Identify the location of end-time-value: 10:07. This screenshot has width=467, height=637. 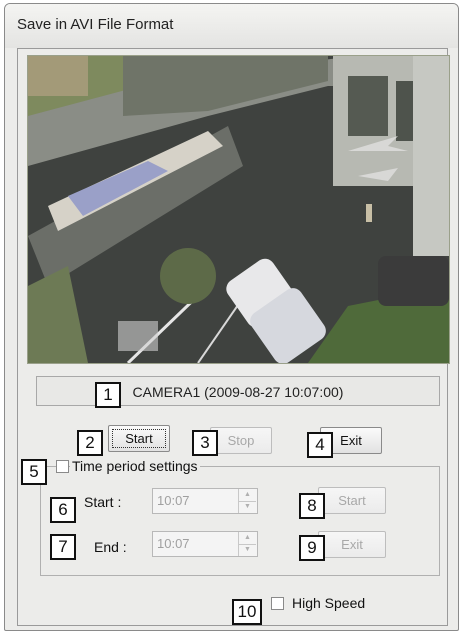
(173, 543).